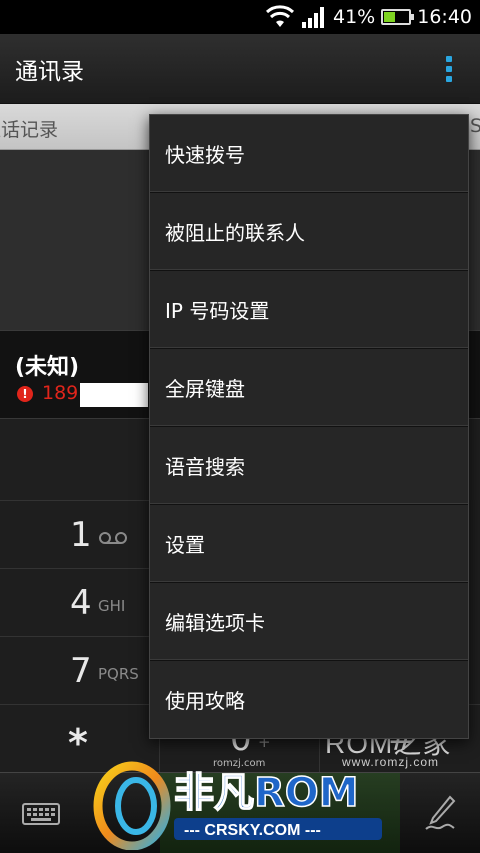 The width and height of the screenshot is (480, 853). I want to click on handwriting-pen-icon, so click(440, 813).